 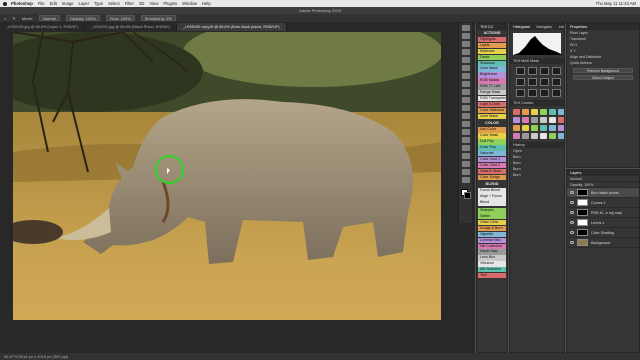 What do you see at coordinates (465, 92) in the screenshot?
I see `brush-tool-icon` at bounding box center [465, 92].